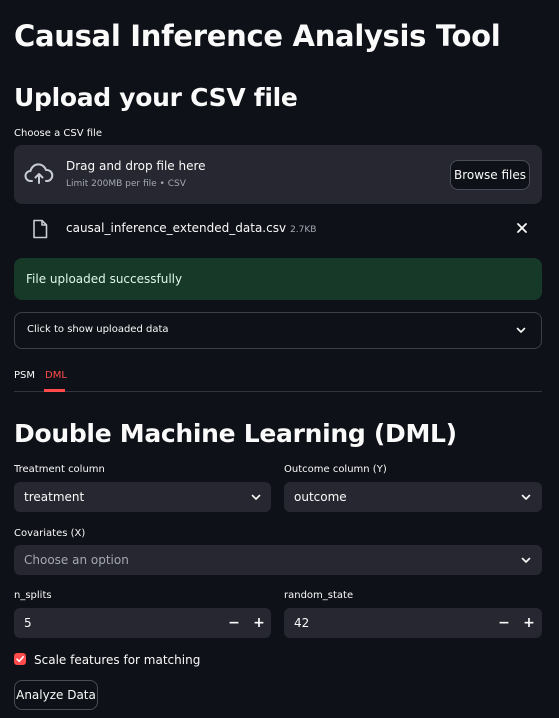 This screenshot has height=718, width=559. I want to click on active-tab-indicator, so click(54, 390).